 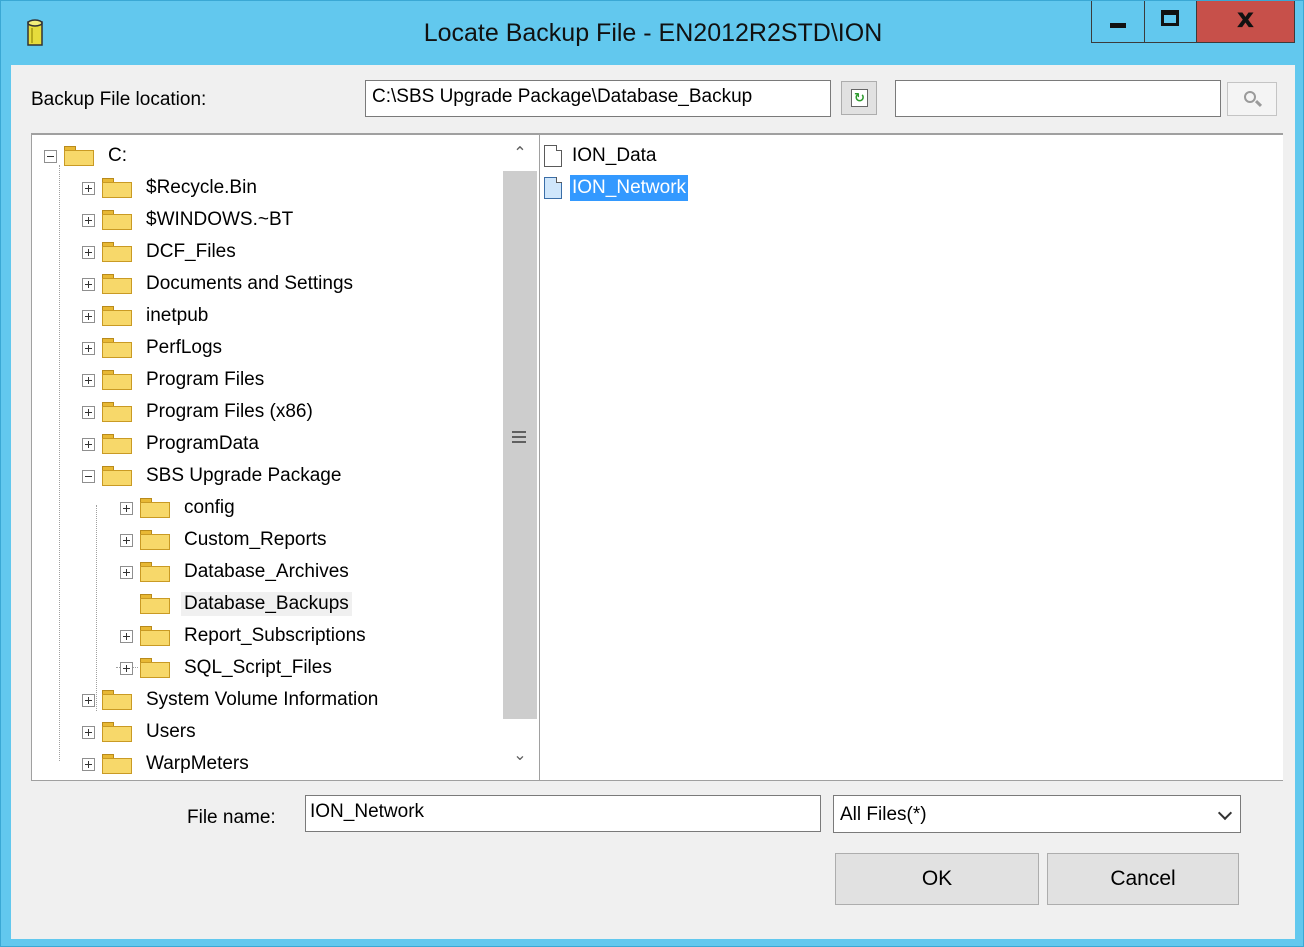 What do you see at coordinates (1258, 103) in the screenshot?
I see `search-icon-handle` at bounding box center [1258, 103].